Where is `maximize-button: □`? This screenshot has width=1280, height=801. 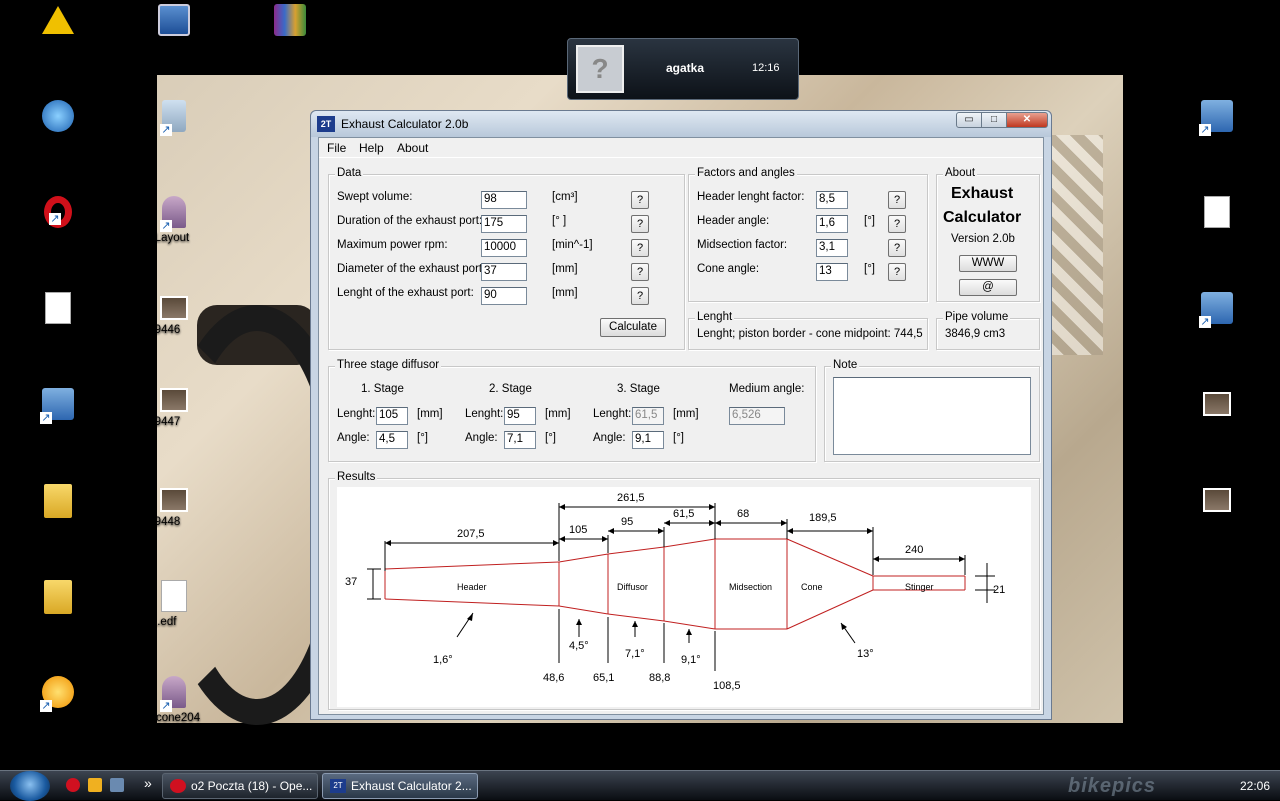 maximize-button: □ is located at coordinates (994, 120).